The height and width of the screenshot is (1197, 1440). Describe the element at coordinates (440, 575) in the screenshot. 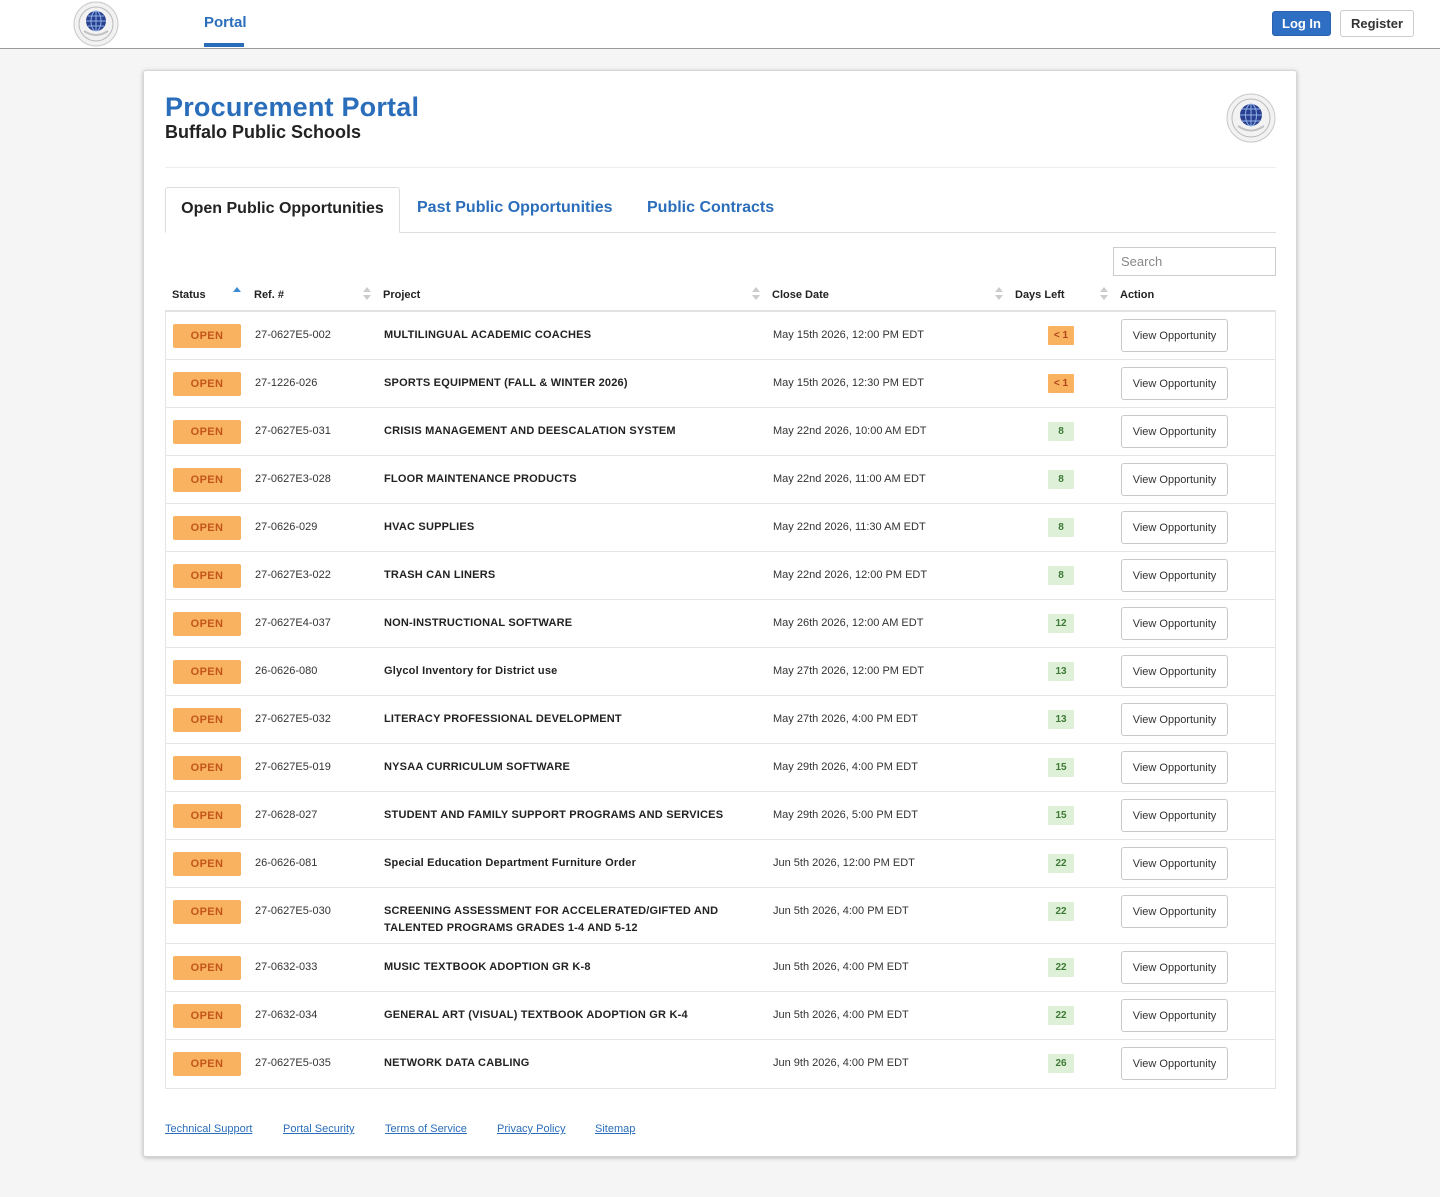

I see `project-name: TRASH CAN LINERS` at that location.